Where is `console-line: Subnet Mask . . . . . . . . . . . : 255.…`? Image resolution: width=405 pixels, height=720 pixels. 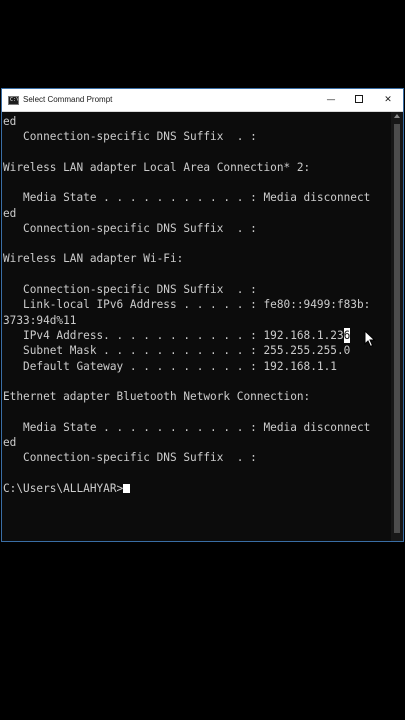 console-line: Subnet Mask . . . . . . . . . . . : 255.… is located at coordinates (177, 350).